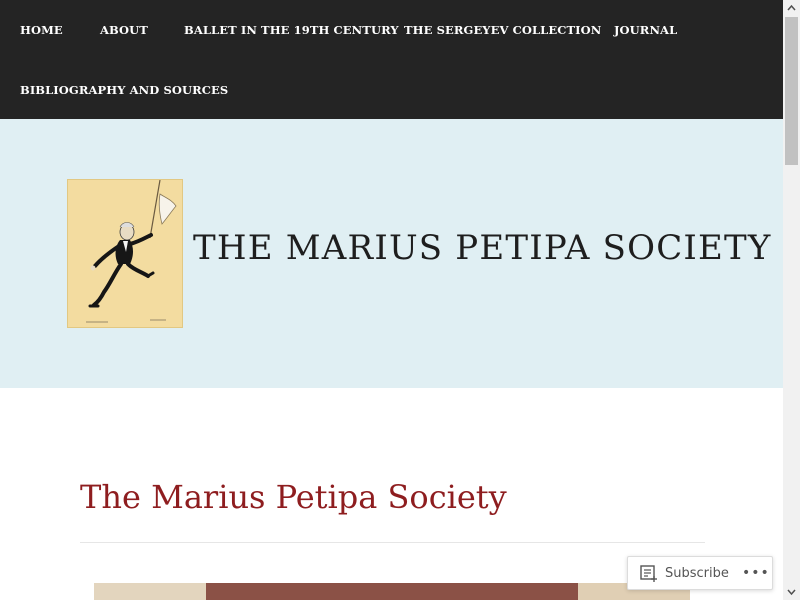 This screenshot has width=800, height=600. Describe the element at coordinates (756, 573) in the screenshot. I see `more-options-button: •••` at that location.